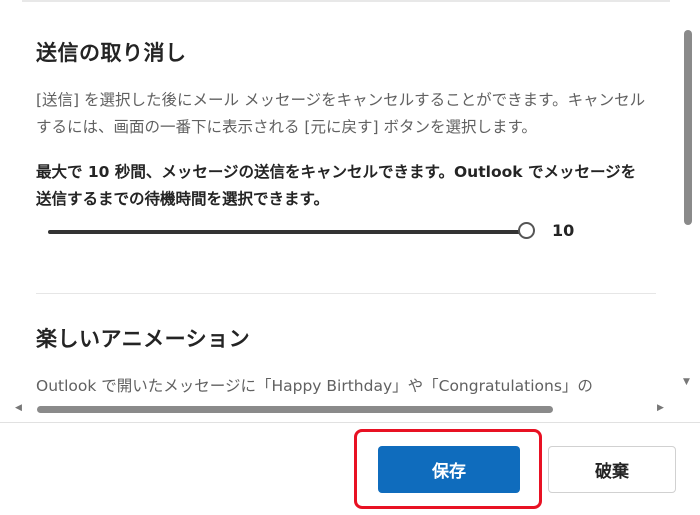  Describe the element at coordinates (350, 422) in the screenshot. I see `footer-divider` at that location.